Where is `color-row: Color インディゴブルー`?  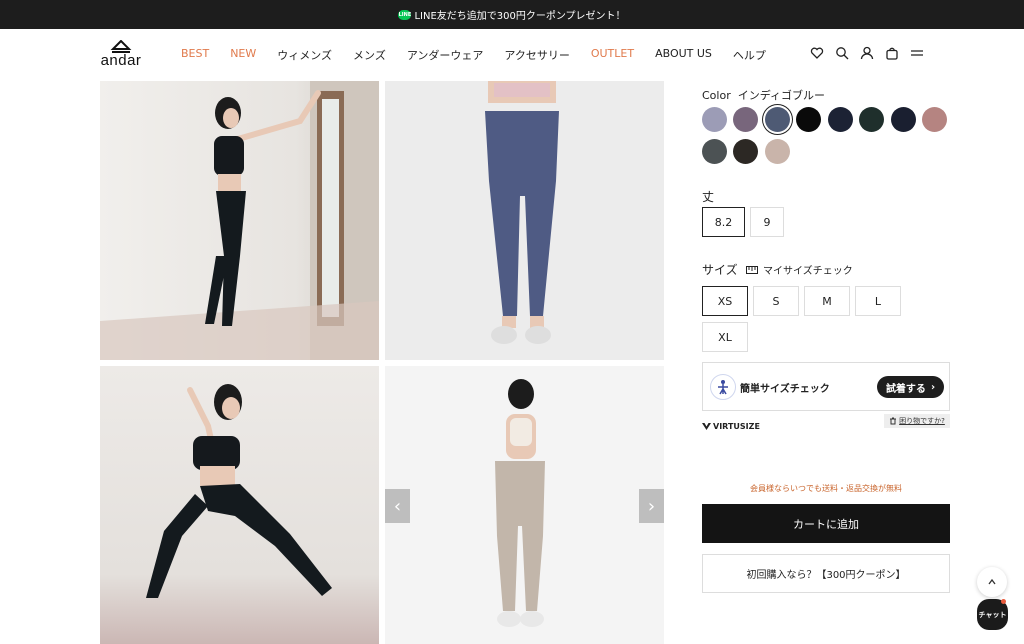
color-row: Color インディゴブルー is located at coordinates (826, 95).